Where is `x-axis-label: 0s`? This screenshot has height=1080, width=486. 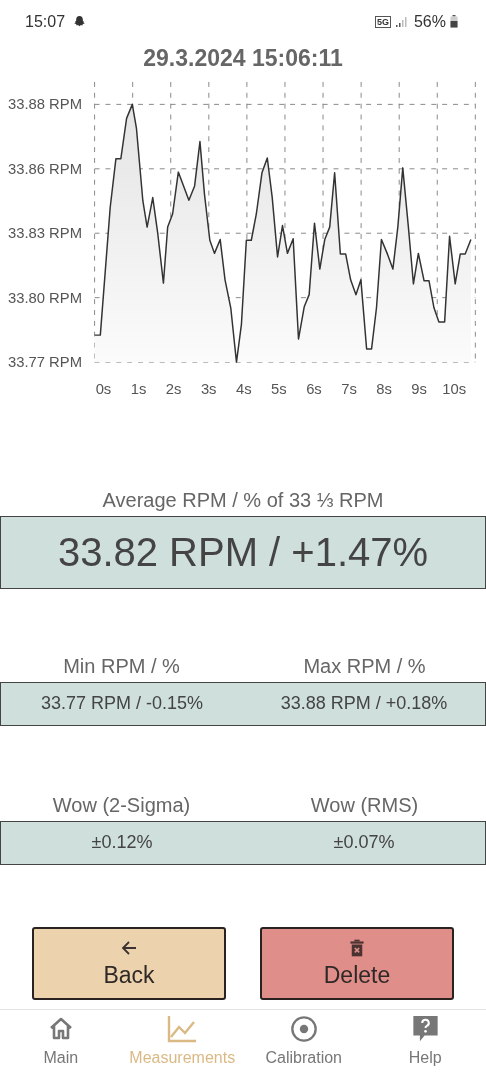 x-axis-label: 0s is located at coordinates (103, 389).